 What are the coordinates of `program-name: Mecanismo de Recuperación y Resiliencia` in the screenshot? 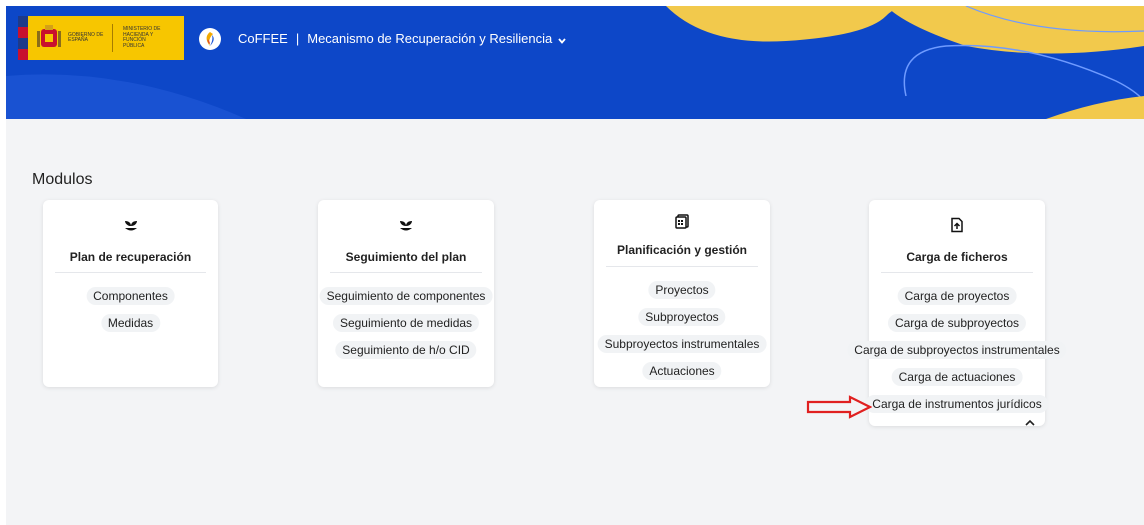 It's located at (430, 38).